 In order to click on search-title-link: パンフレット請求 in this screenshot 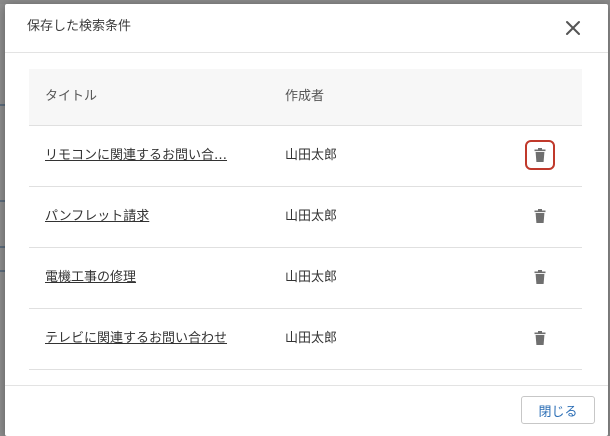, I will do `click(97, 217)`.